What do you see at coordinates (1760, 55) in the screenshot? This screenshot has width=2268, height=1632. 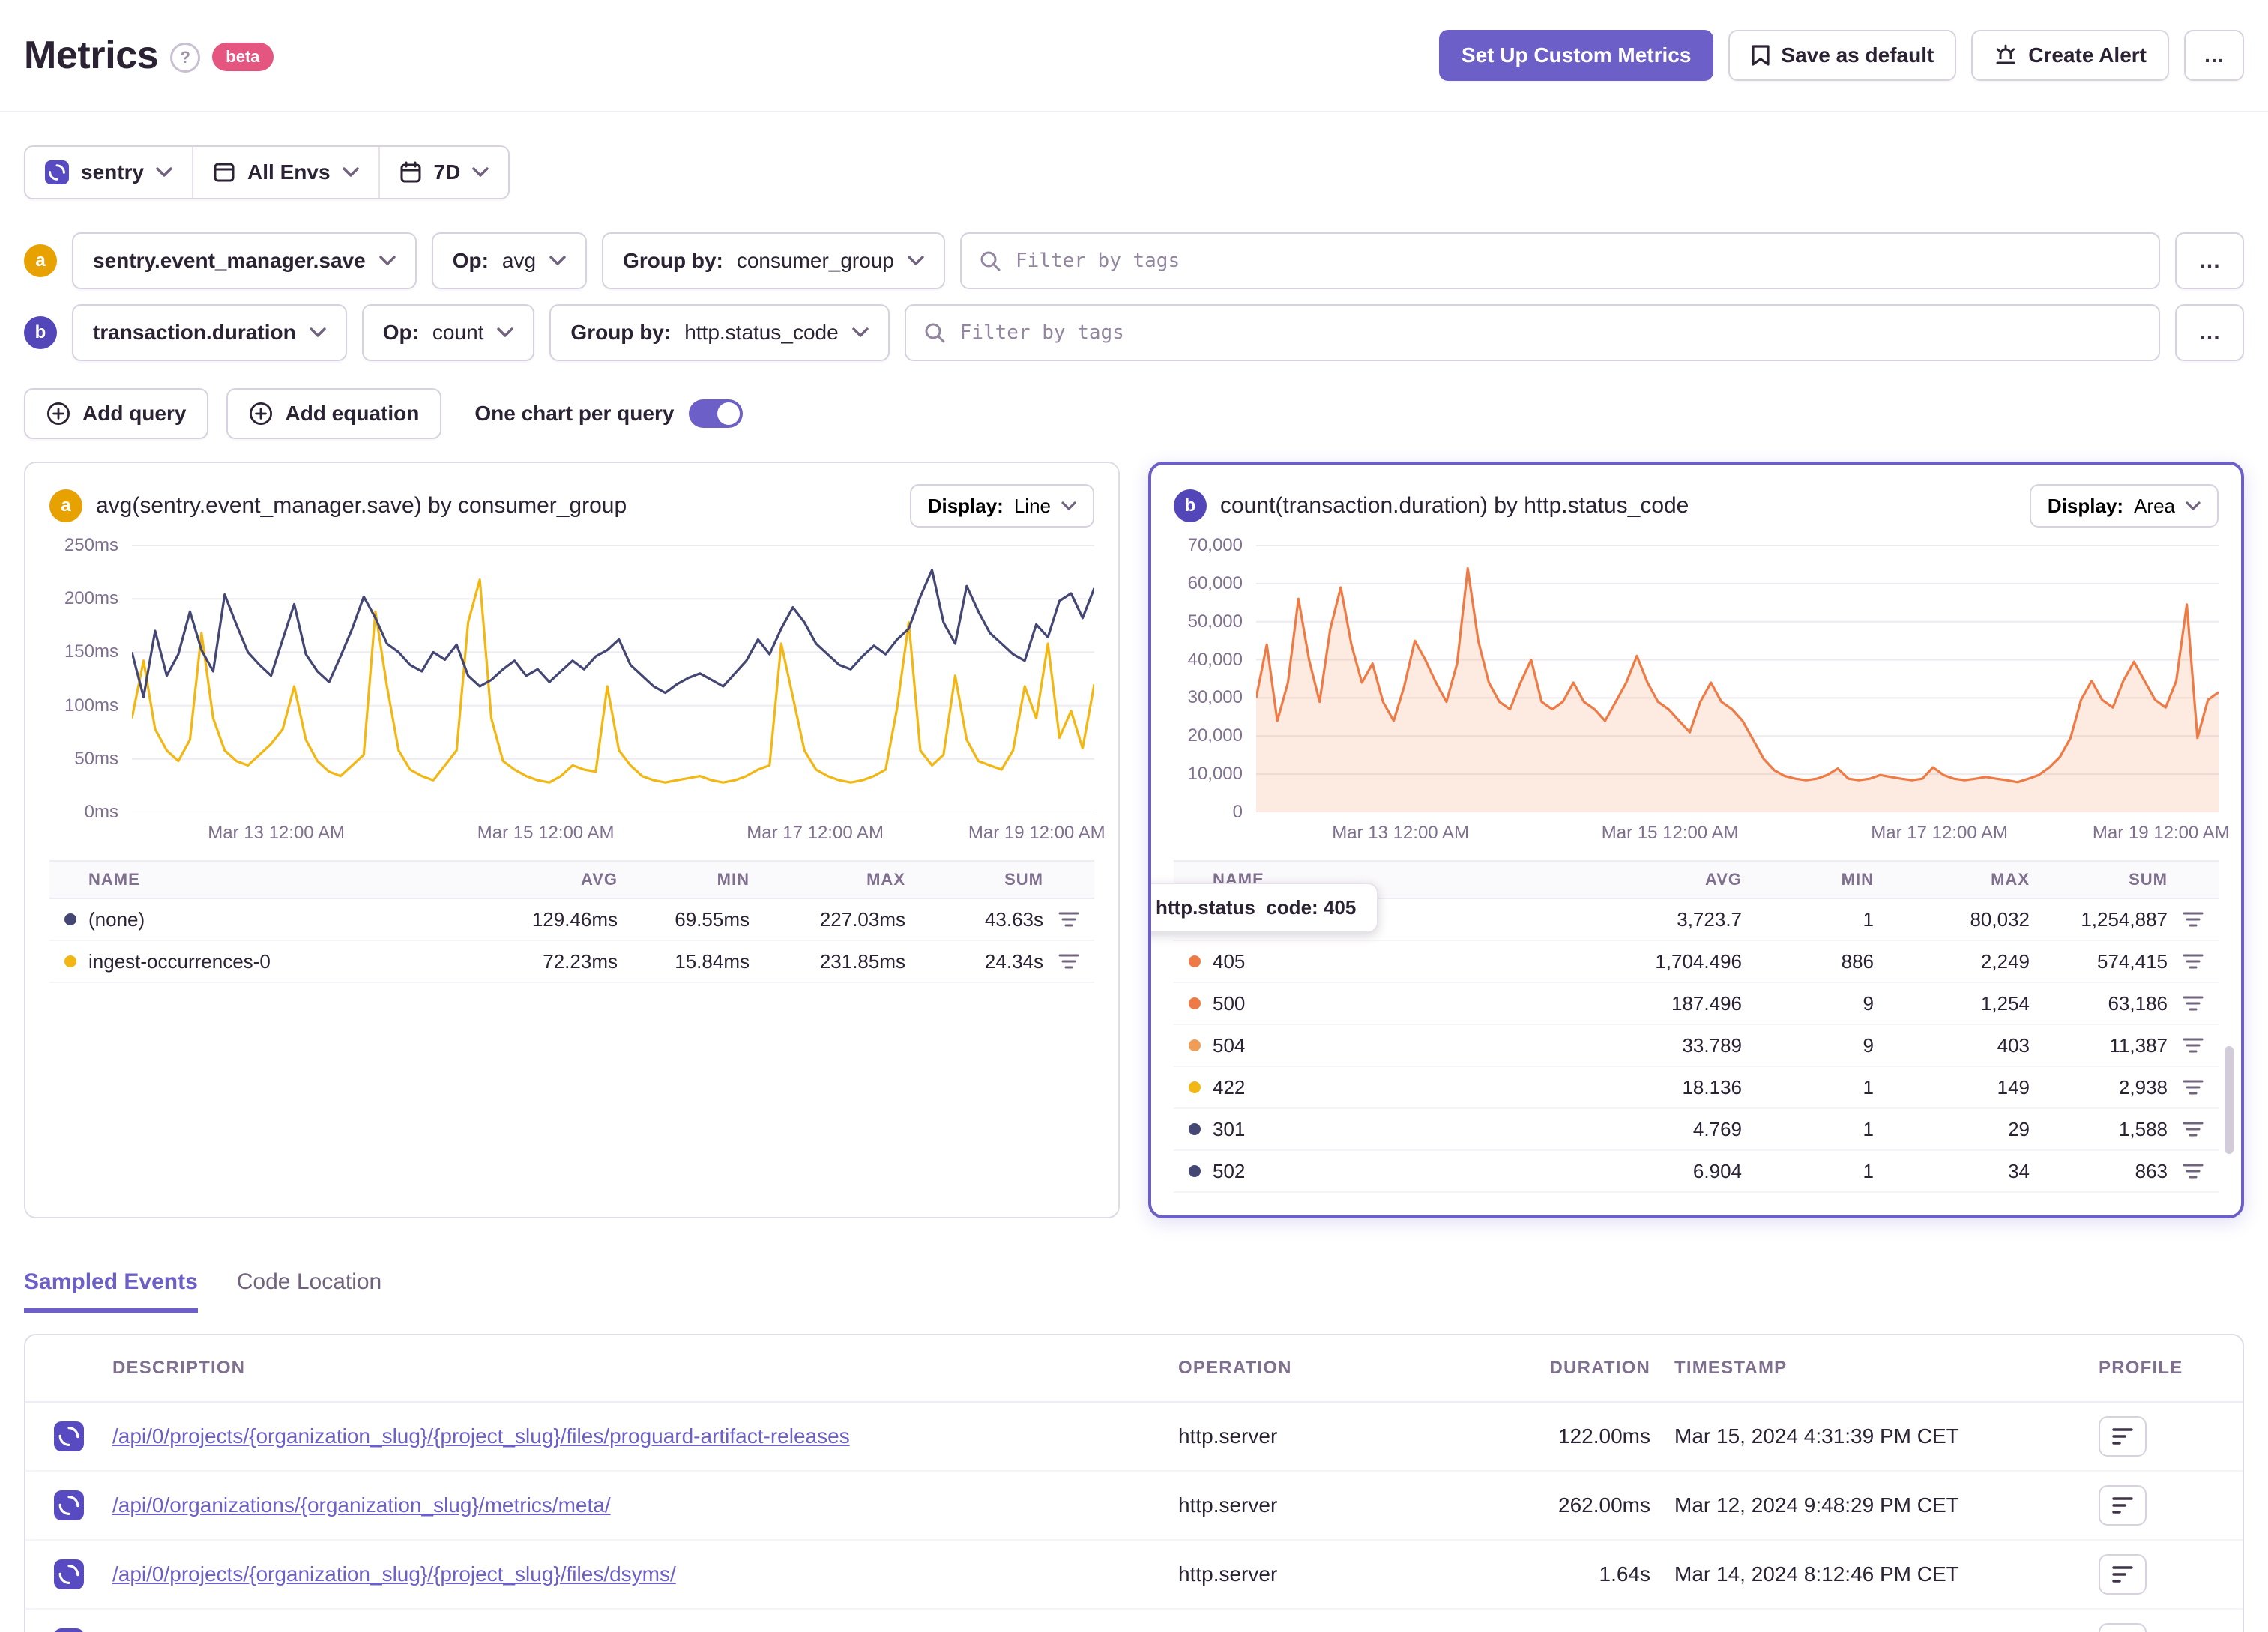 I see `bookmark-icon` at bounding box center [1760, 55].